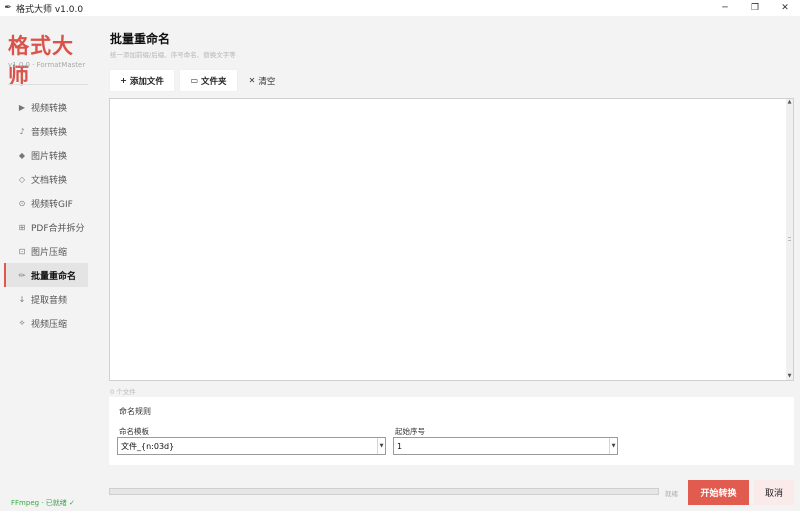 Image resolution: width=800 pixels, height=511 pixels. Describe the element at coordinates (134, 431) in the screenshot. I see `template-label: 命名模板` at that location.